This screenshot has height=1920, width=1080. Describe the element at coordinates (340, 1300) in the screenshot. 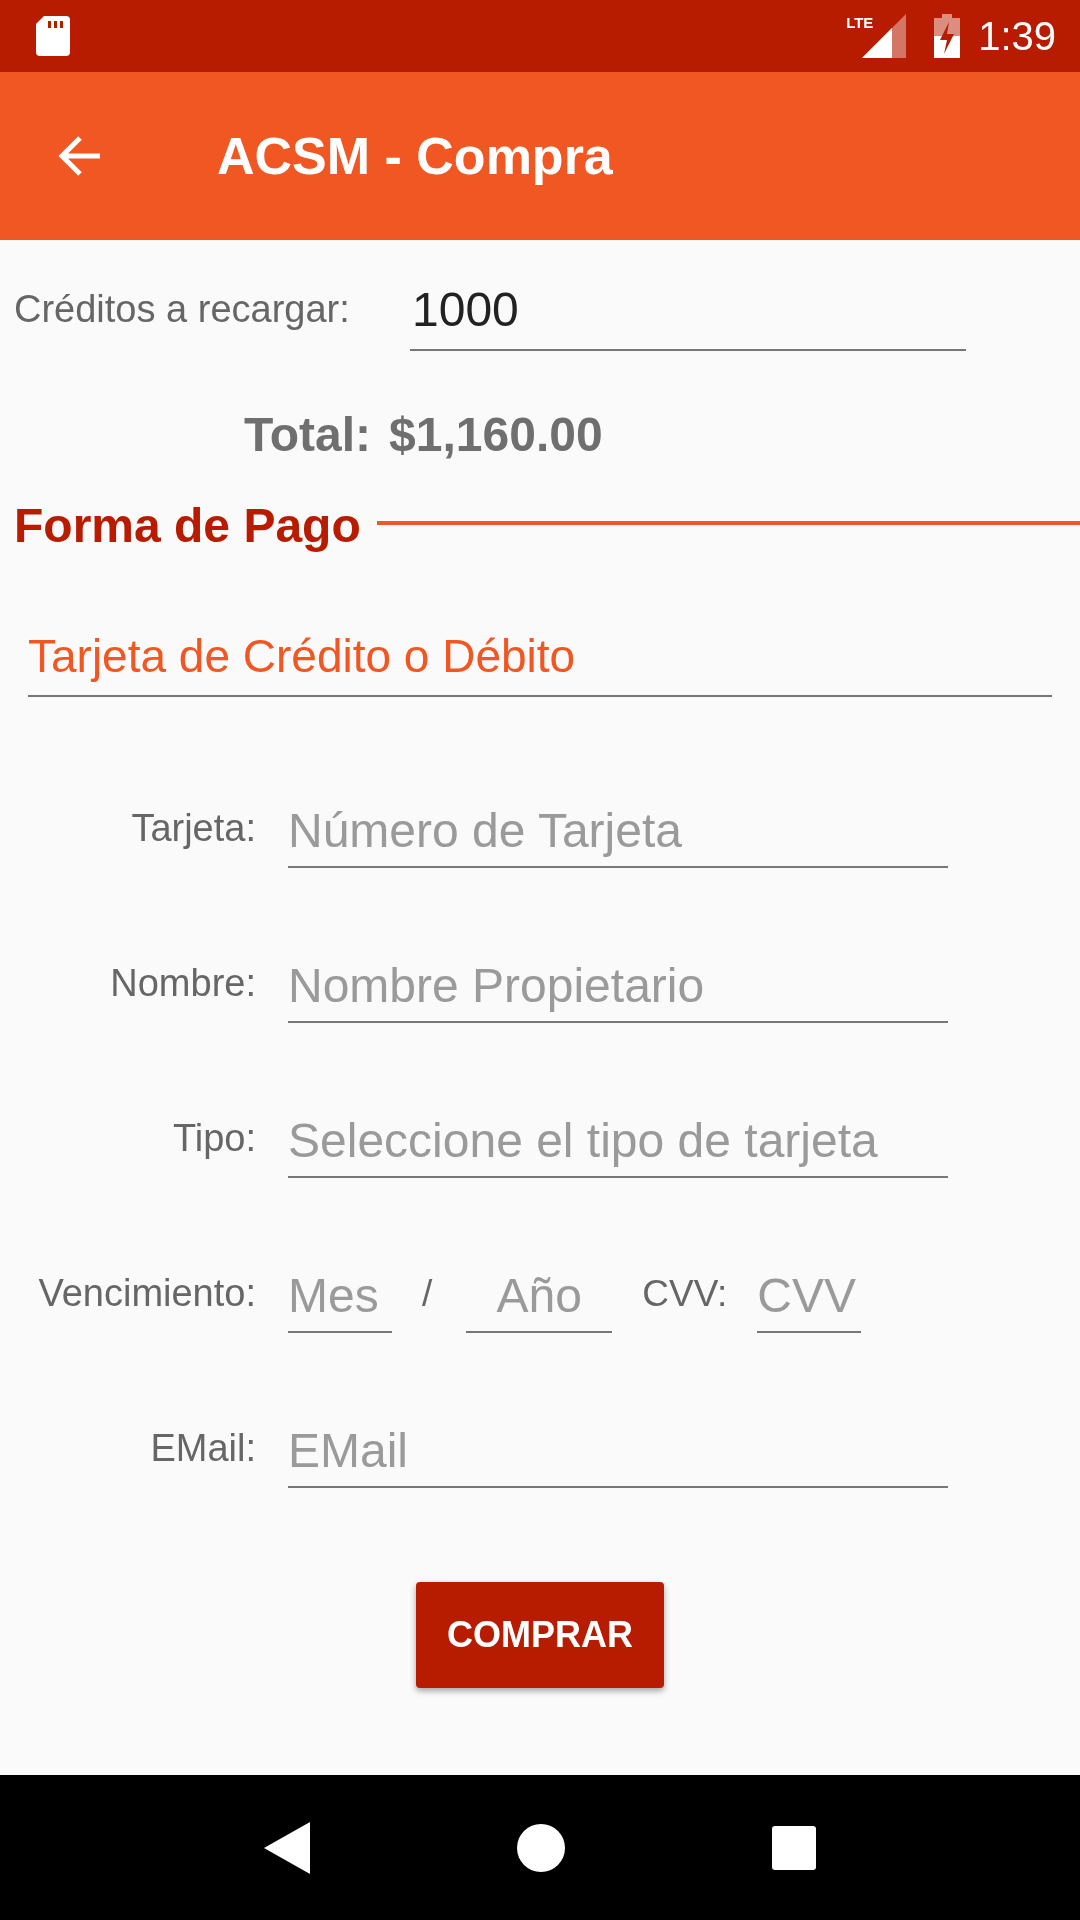

I see `text-field: Mes` at that location.